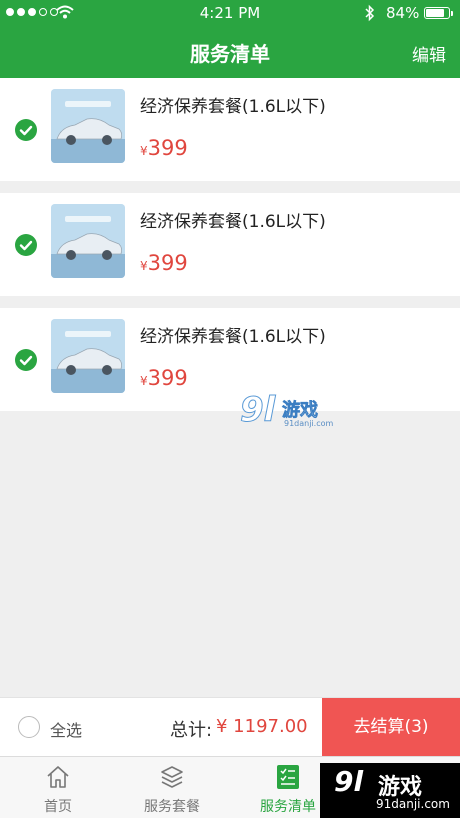 Image resolution: width=460 pixels, height=818 pixels. I want to click on tab-home: 首页, so click(58, 787).